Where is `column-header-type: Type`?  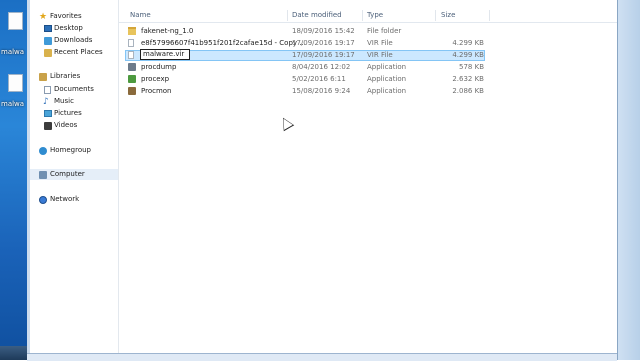 column-header-type: Type is located at coordinates (375, 15).